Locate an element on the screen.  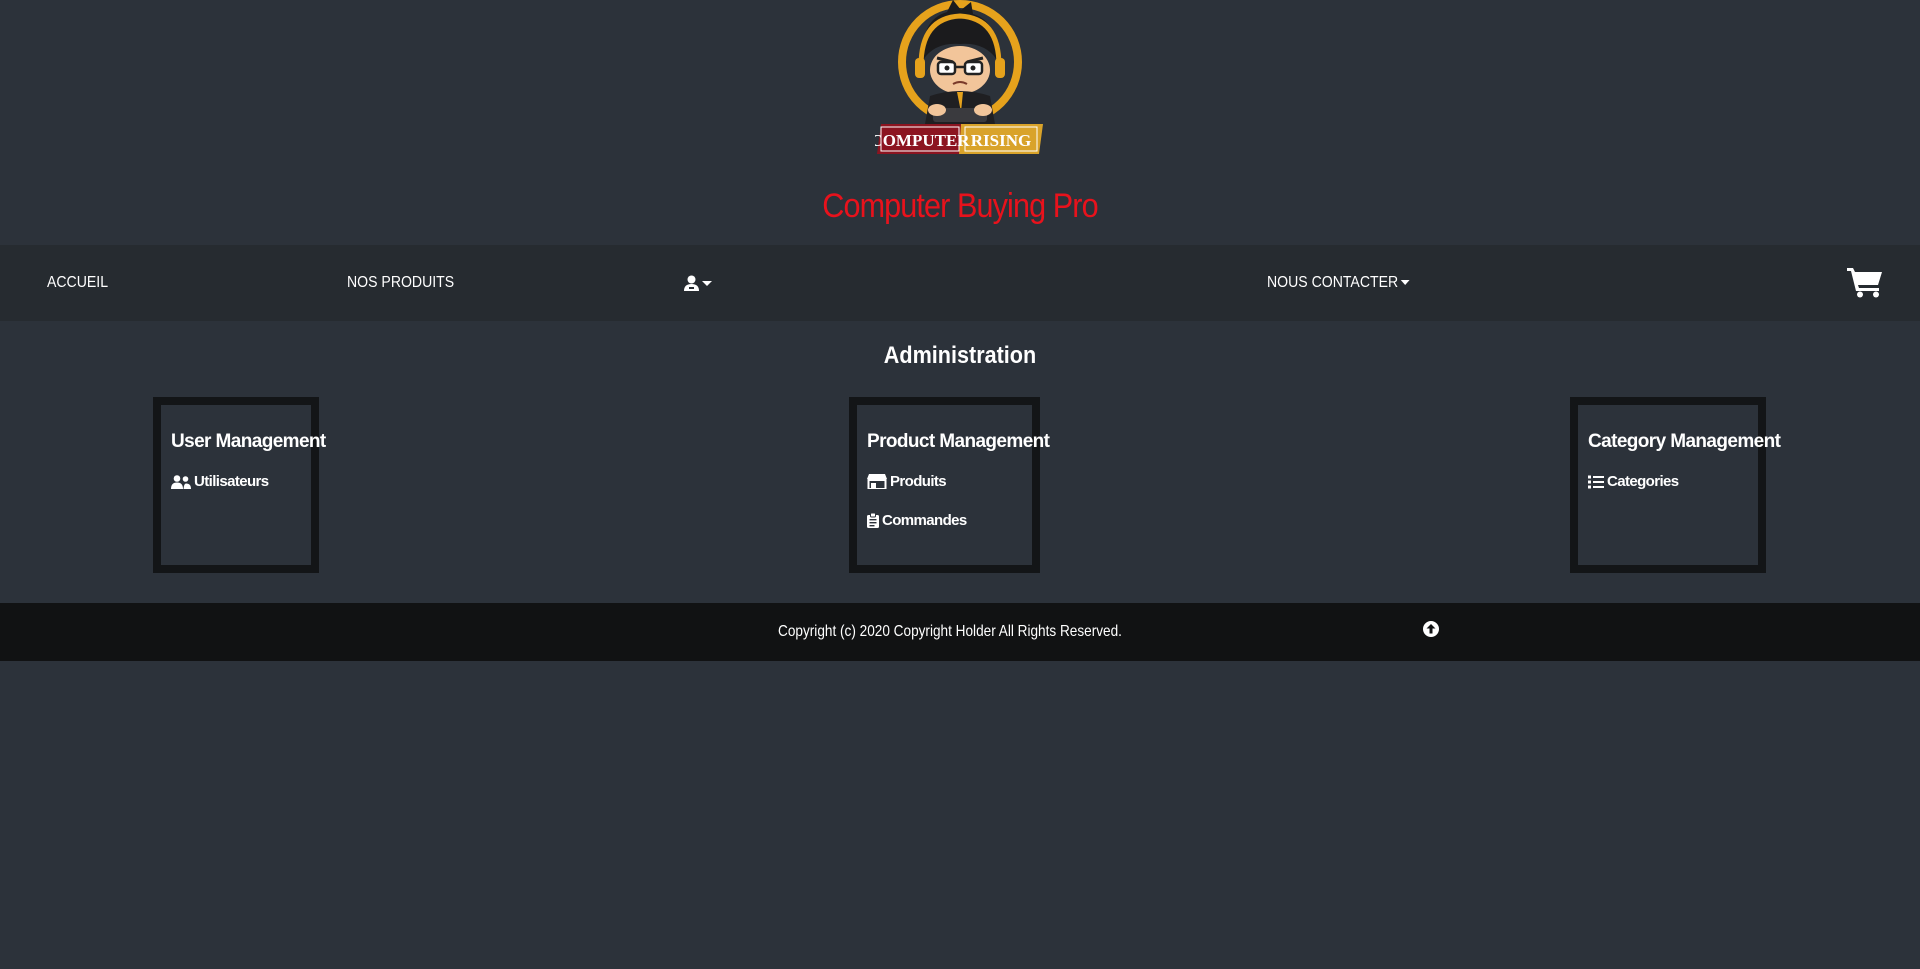
users-link: Utilisateurs is located at coordinates (220, 481).